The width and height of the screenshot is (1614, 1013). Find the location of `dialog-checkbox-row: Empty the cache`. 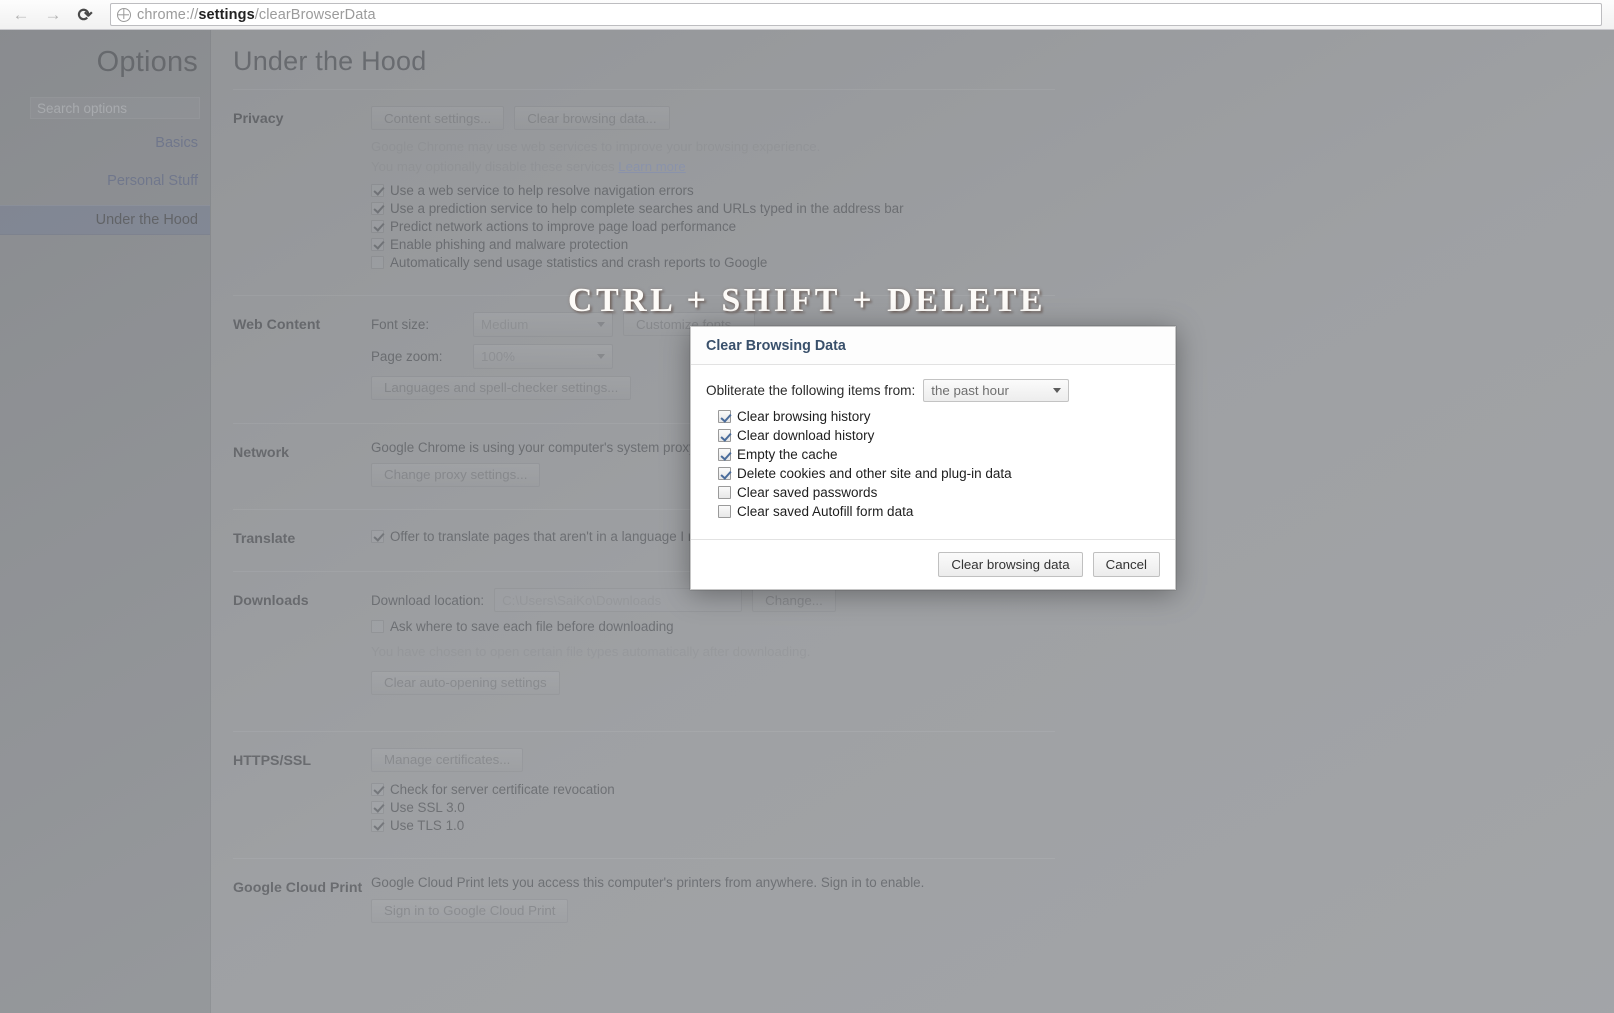

dialog-checkbox-row: Empty the cache is located at coordinates (939, 454).